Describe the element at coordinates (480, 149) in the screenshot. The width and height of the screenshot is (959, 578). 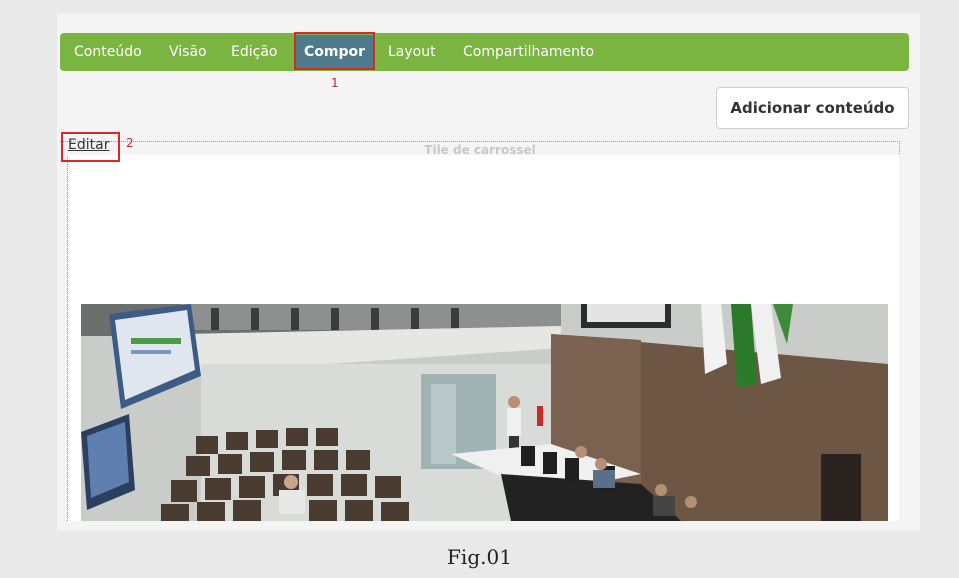
I see `tile-title: Tile de carrossel` at that location.